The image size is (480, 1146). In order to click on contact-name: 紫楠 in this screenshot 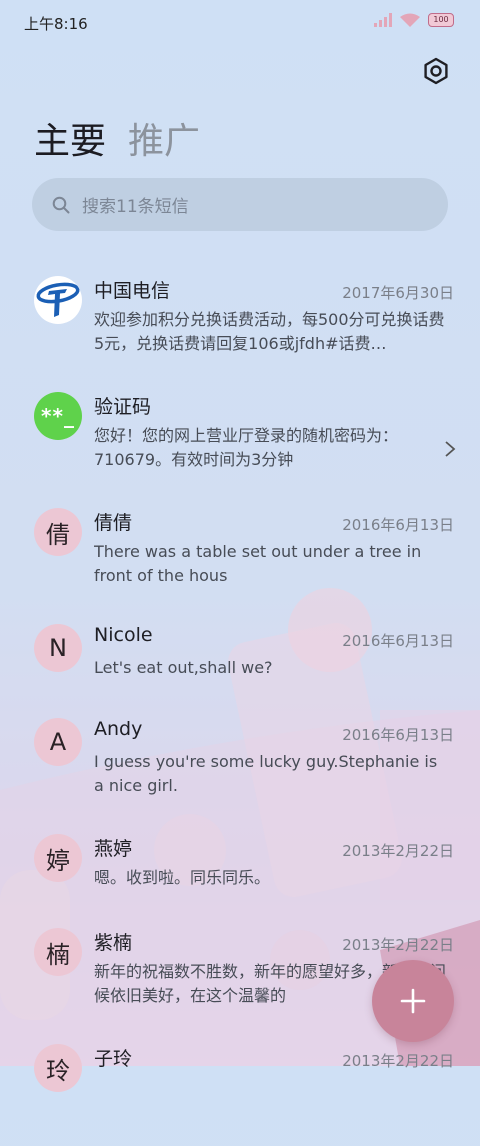, I will do `click(113, 943)`.